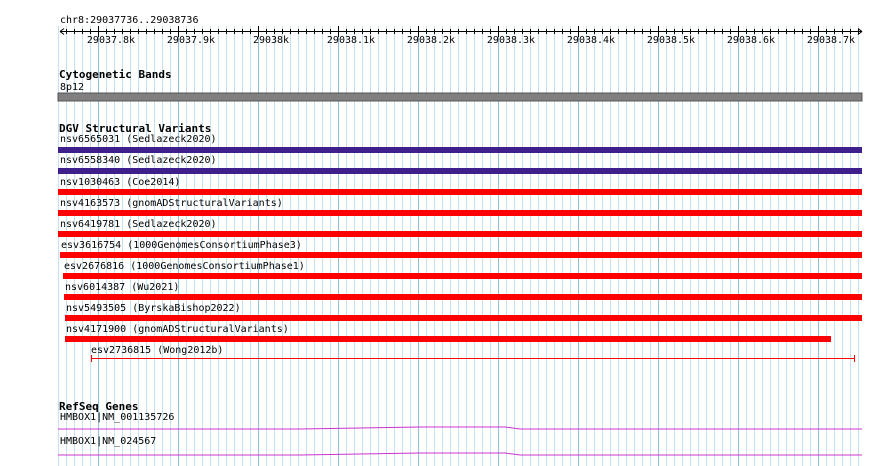 This screenshot has width=890, height=466. What do you see at coordinates (751, 40) in the screenshot?
I see `ruler-tick-label: 29038.6k` at bounding box center [751, 40].